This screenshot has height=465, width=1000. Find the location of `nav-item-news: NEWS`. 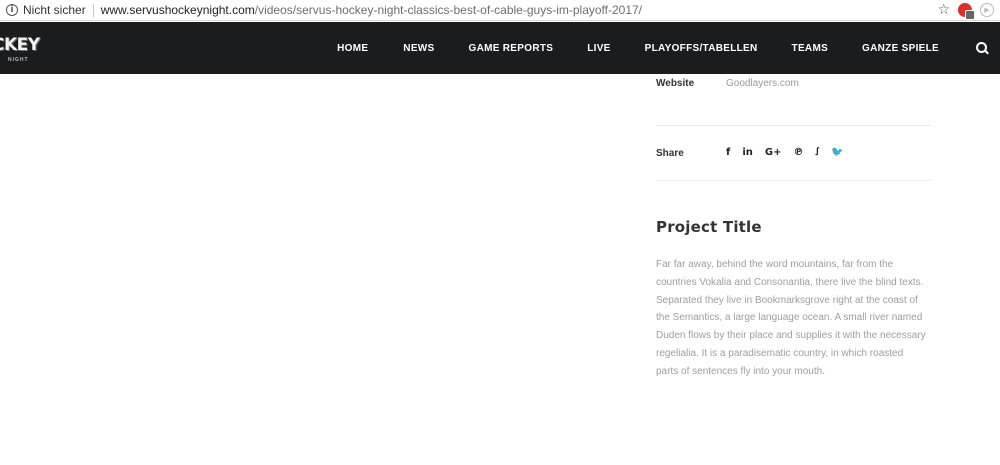

nav-item-news: NEWS is located at coordinates (418, 48).